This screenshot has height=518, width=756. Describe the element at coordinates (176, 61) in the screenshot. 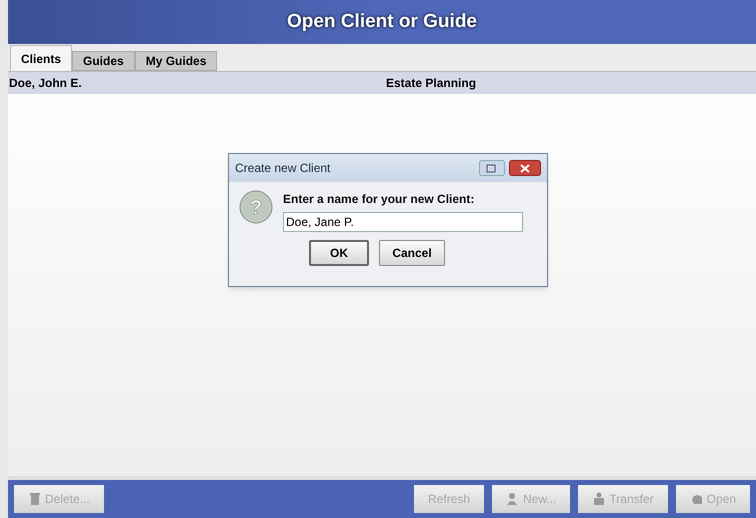

I see `tab: My Guides` at that location.